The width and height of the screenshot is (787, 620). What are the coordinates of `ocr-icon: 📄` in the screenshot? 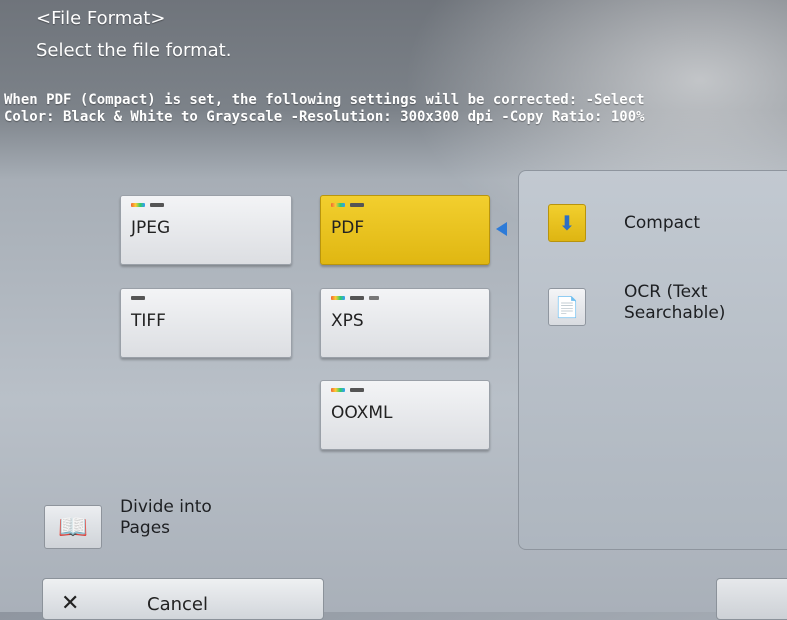 It's located at (567, 307).